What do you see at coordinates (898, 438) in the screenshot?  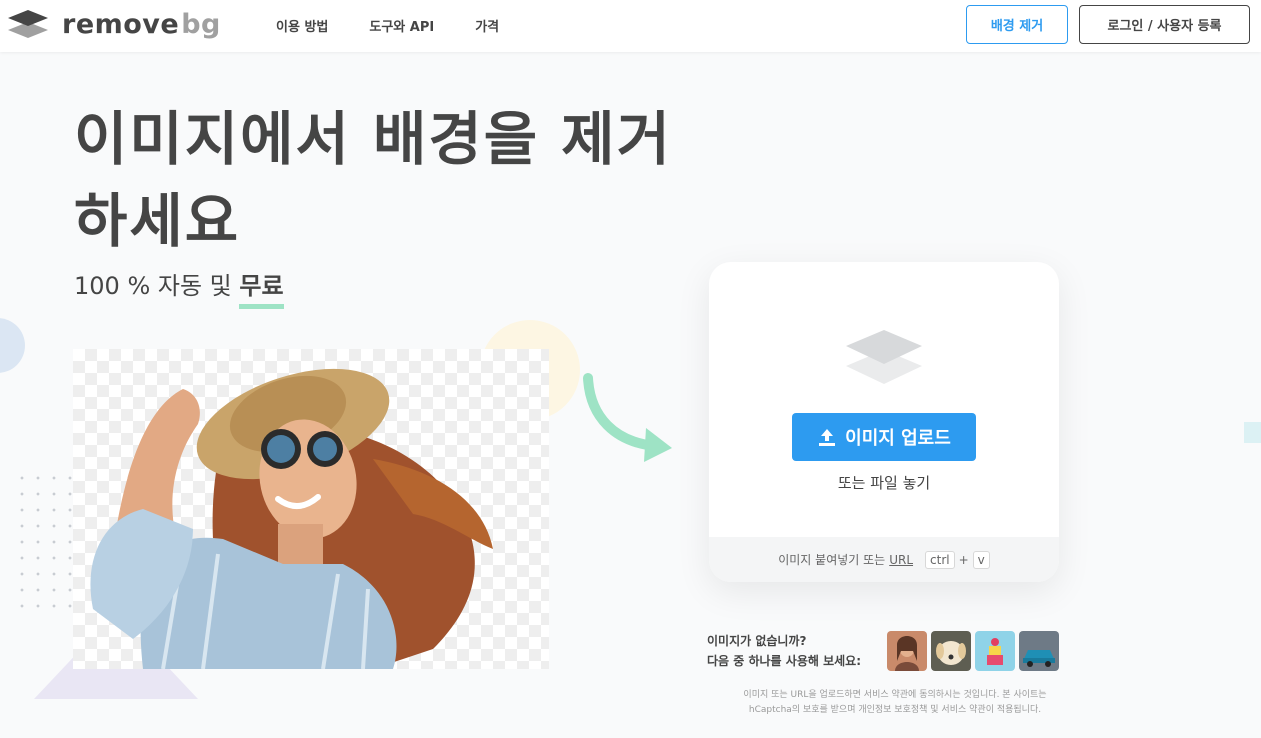 I see `upload-button-label: 이미지 업로드` at bounding box center [898, 438].